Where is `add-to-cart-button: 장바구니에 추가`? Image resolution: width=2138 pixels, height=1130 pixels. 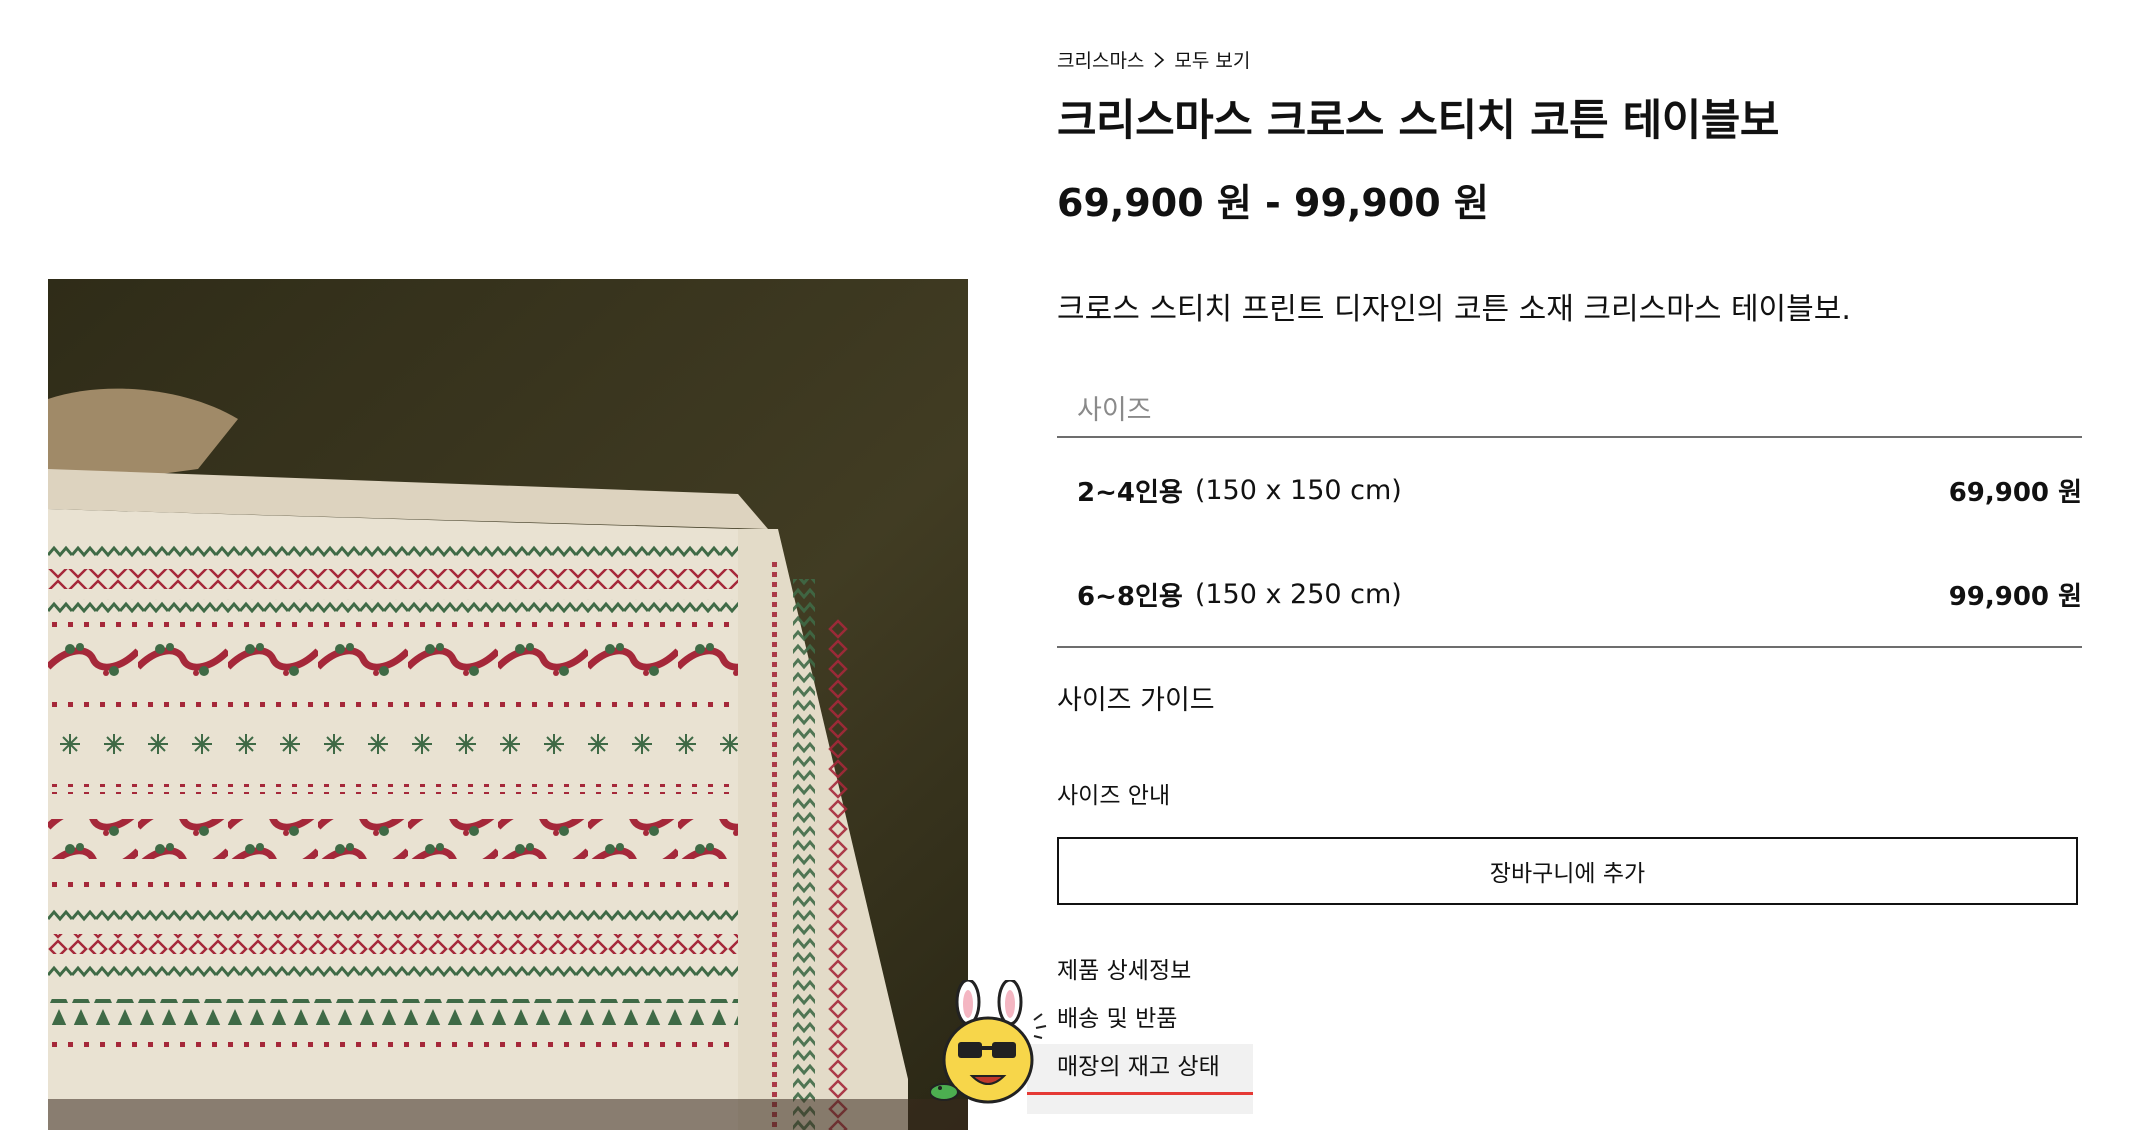 add-to-cart-button: 장바구니에 추가 is located at coordinates (1567, 871).